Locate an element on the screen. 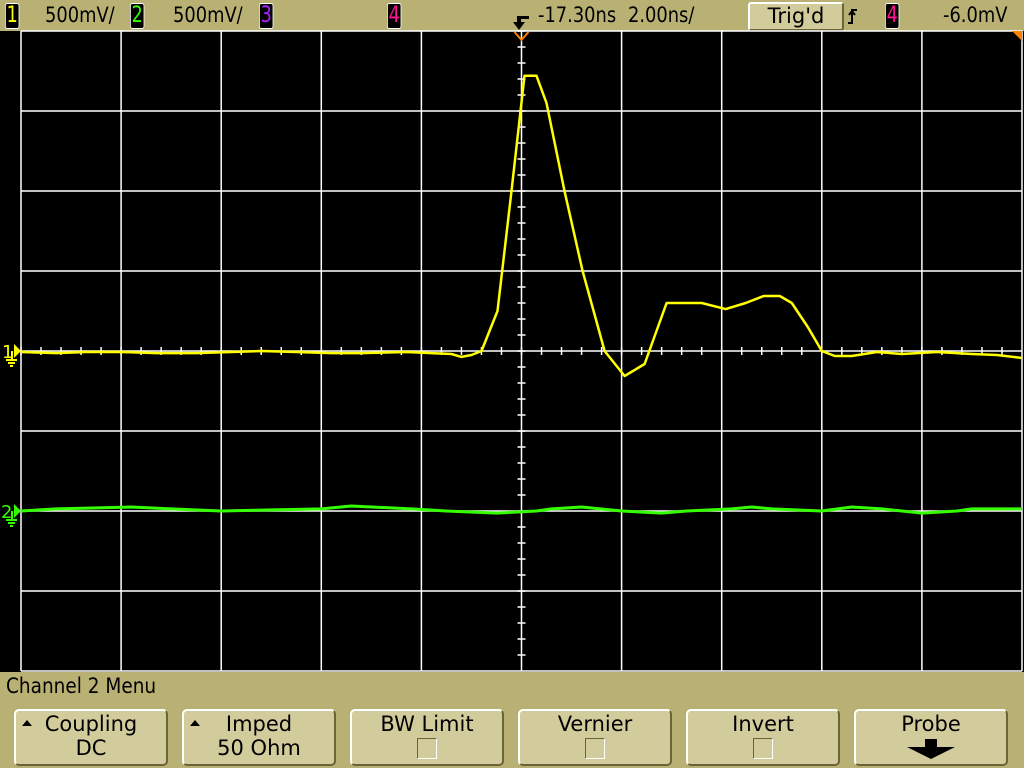 The image size is (1024, 768). bw-limit-checkbox is located at coordinates (427, 748).